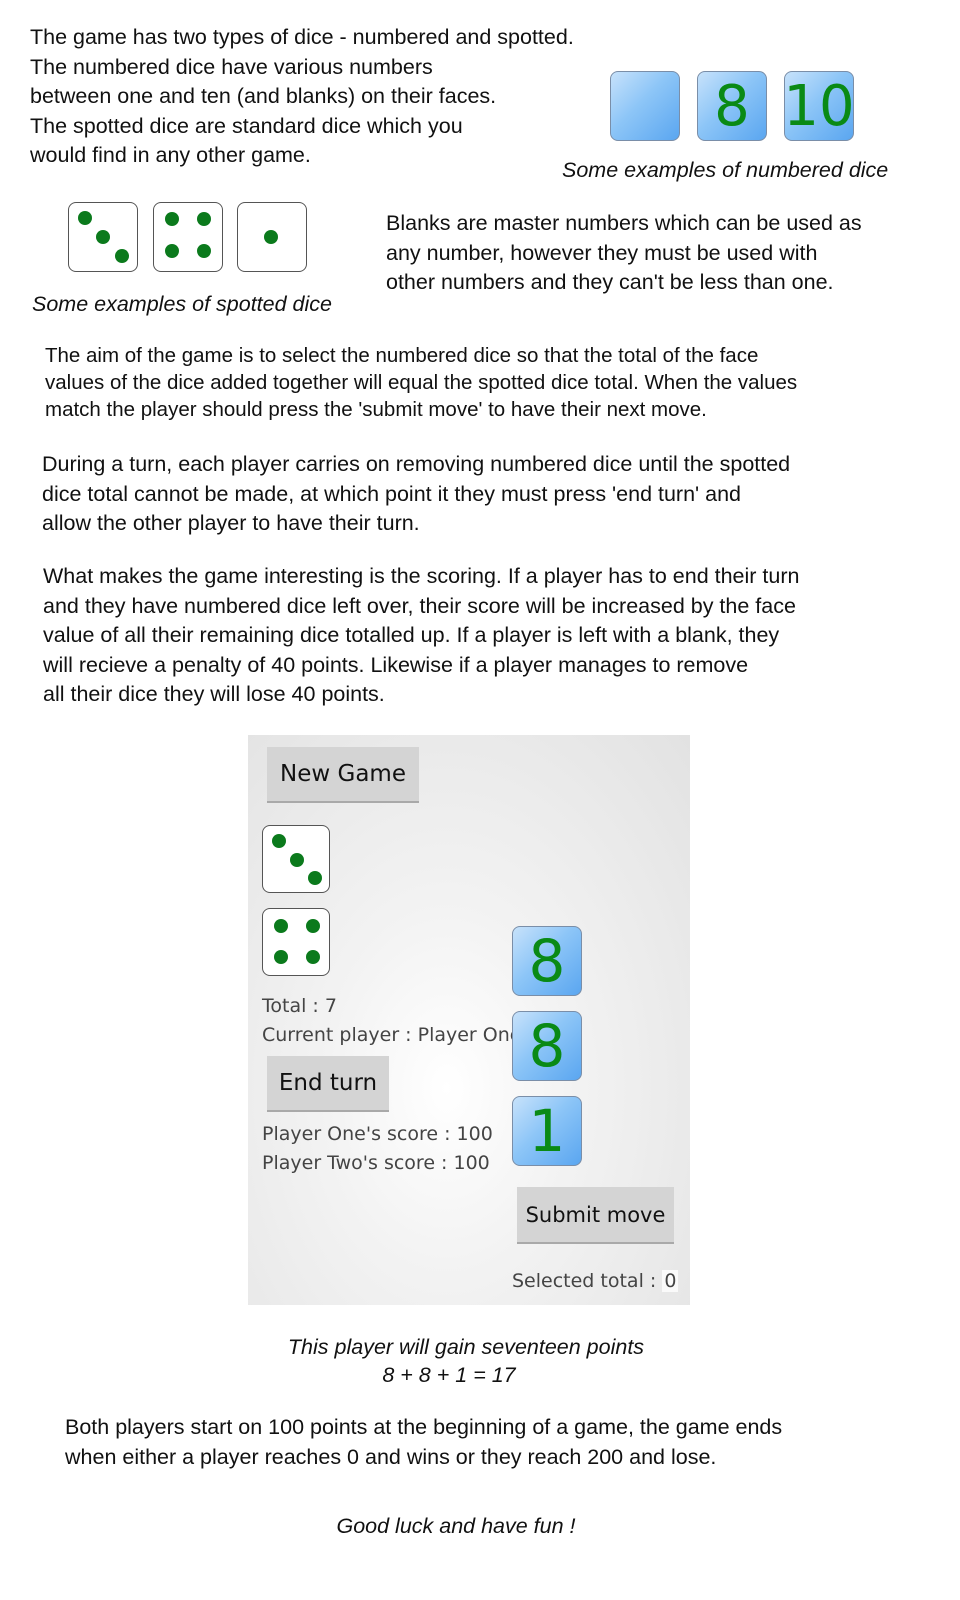 Image resolution: width=960 pixels, height=1600 pixels. I want to click on closing-text: Good luck and have fun !, so click(456, 1526).